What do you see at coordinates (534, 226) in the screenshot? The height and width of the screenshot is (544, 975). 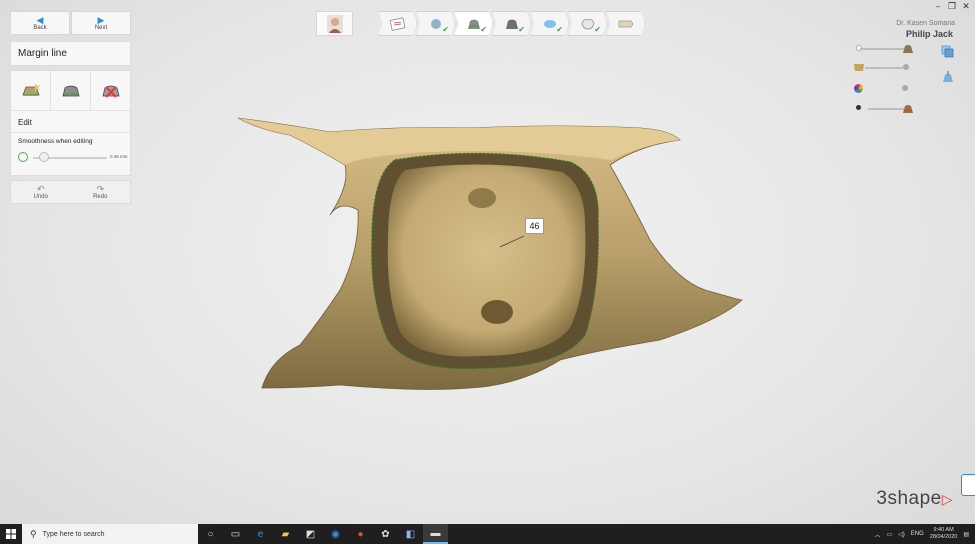 I see `tooth-number-label: 46` at bounding box center [534, 226].